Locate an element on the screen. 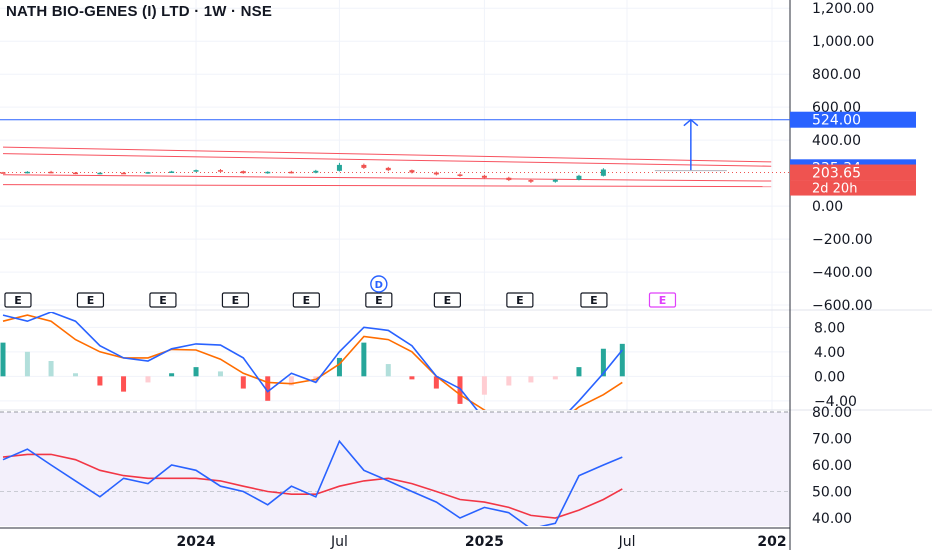 This screenshot has width=932, height=555. price-axis-label: 524.00 is located at coordinates (836, 121).